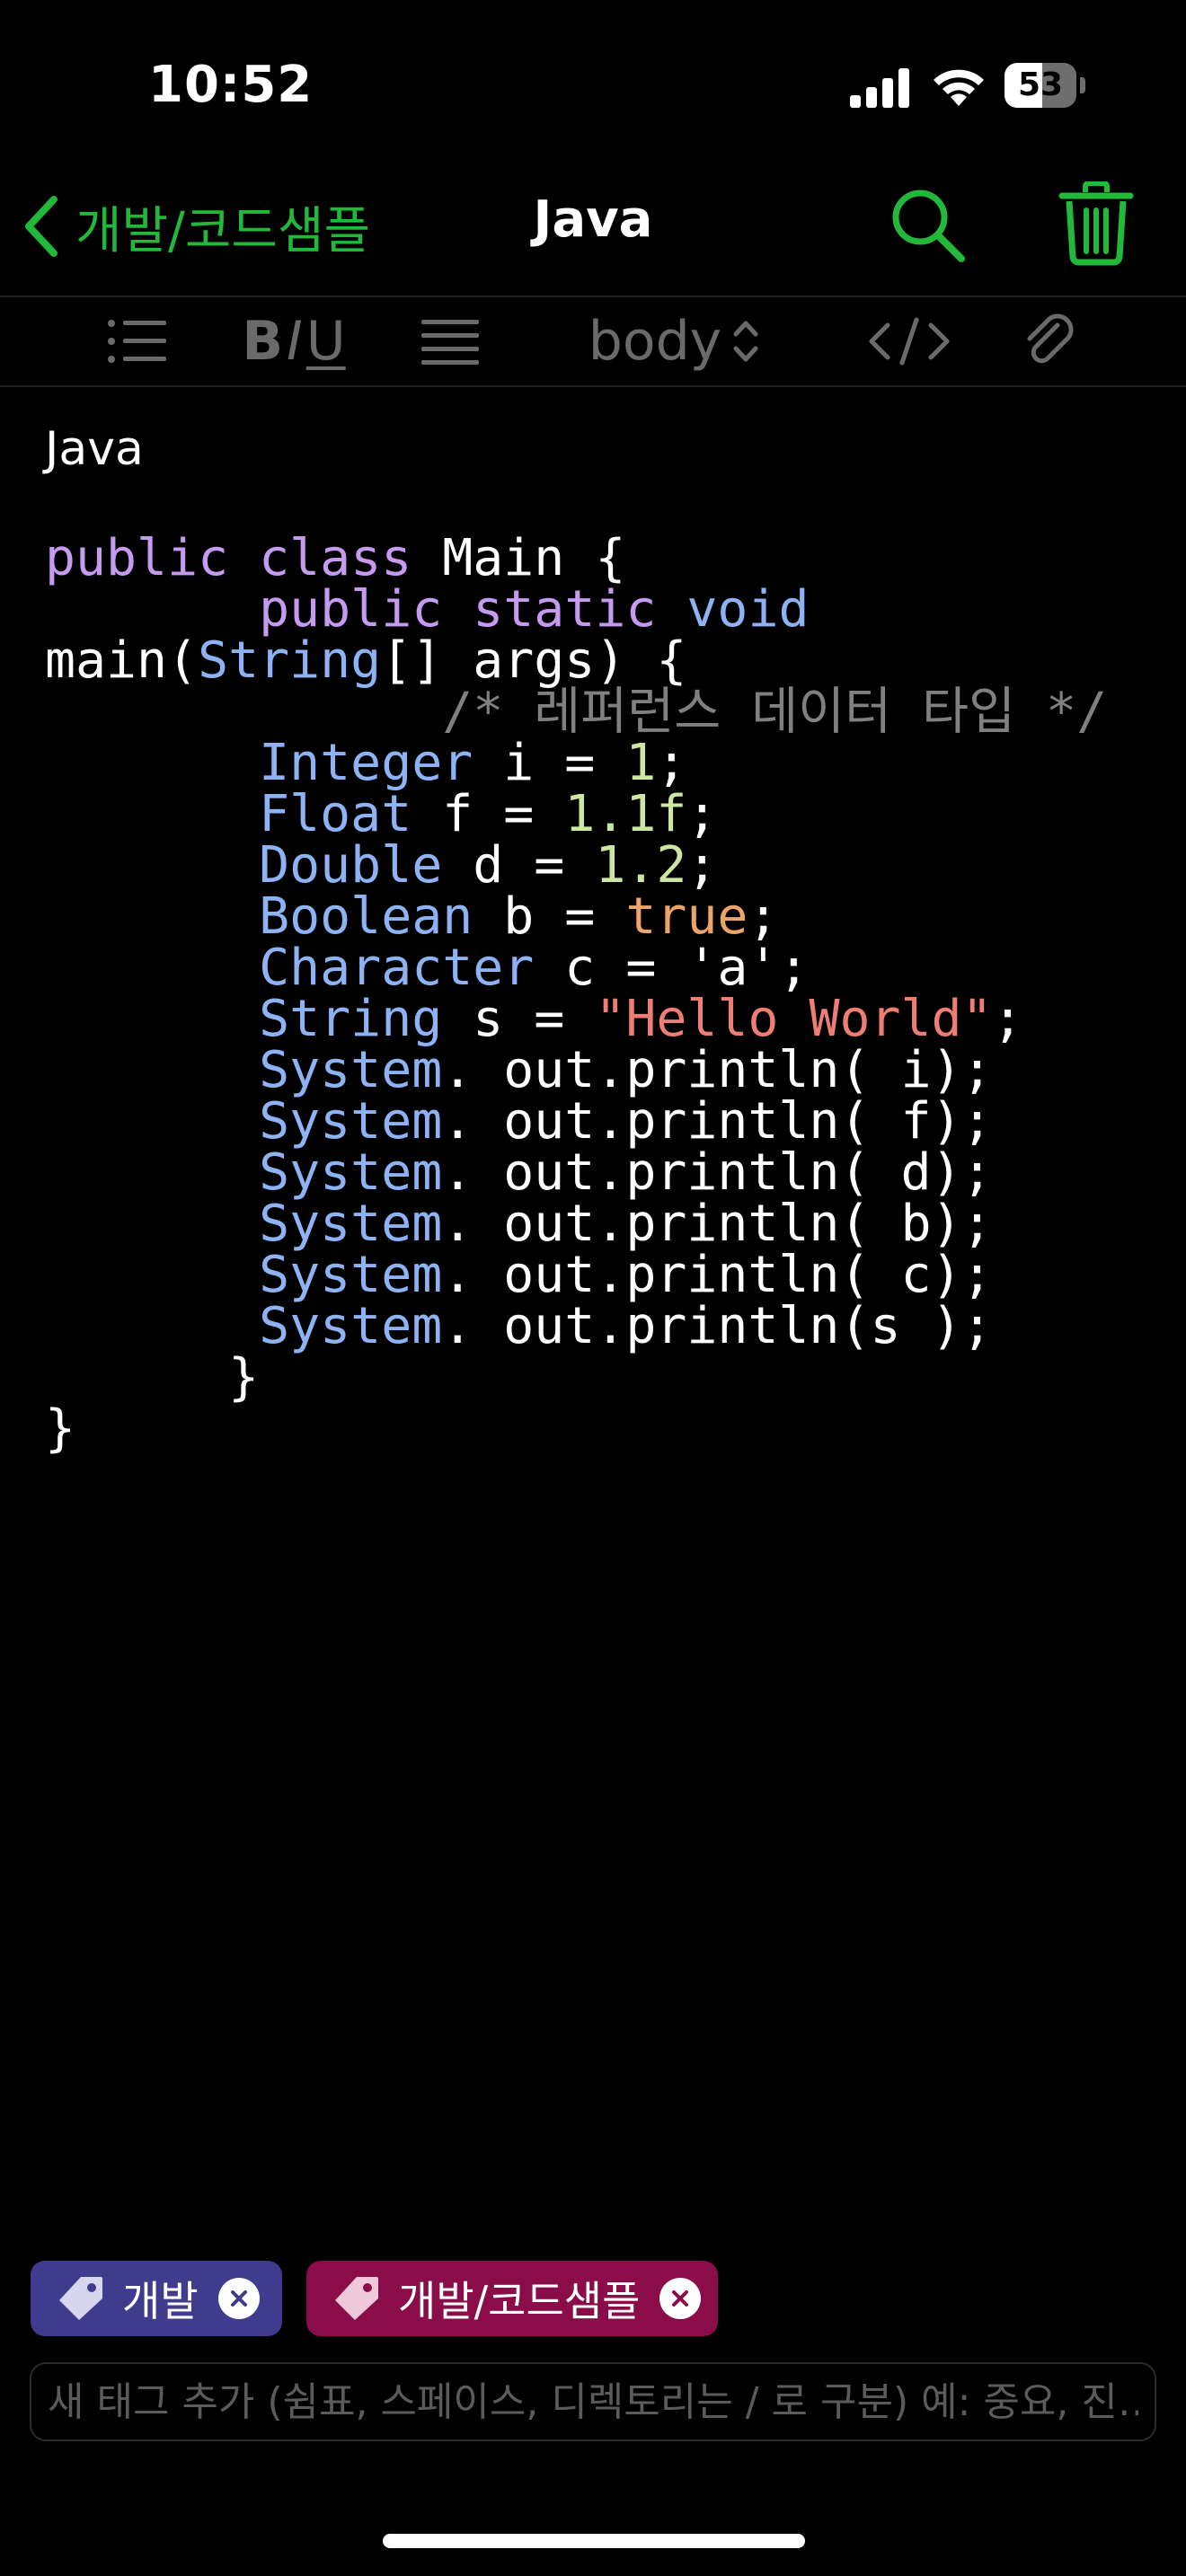 The width and height of the screenshot is (1186, 2576). Describe the element at coordinates (717, 1224) in the screenshot. I see `code-token: . out.println( b);` at that location.